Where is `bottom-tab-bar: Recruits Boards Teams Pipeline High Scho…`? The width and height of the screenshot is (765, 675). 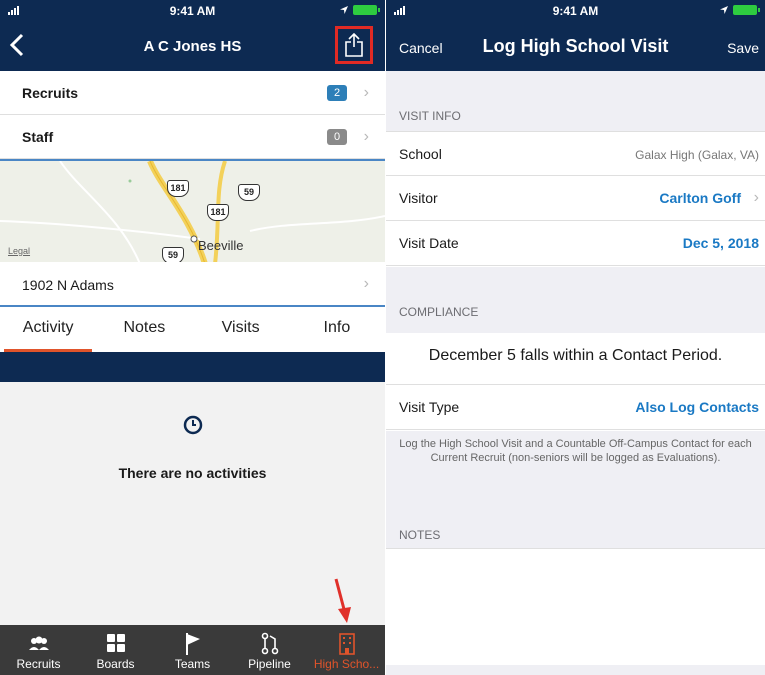
bottom-tab-bar: Recruits Boards Teams Pipeline High Scho… is located at coordinates (192, 650).